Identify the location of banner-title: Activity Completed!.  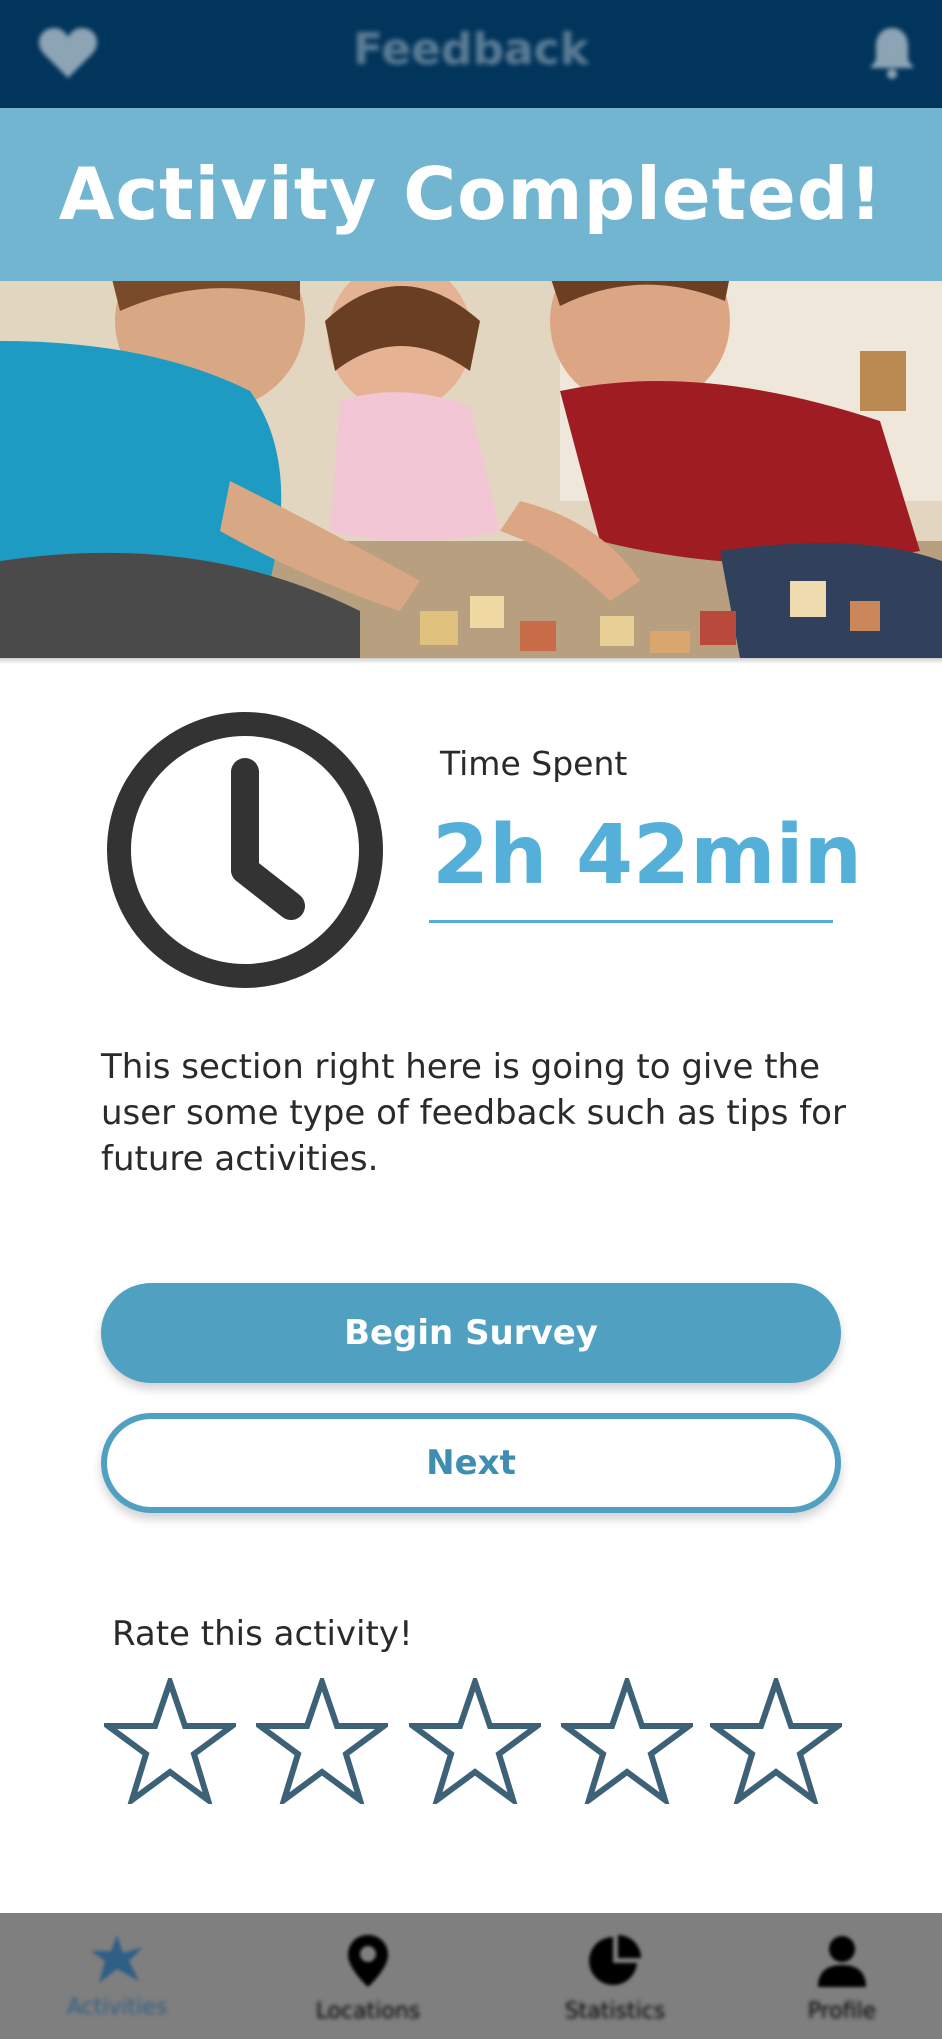
(471, 194).